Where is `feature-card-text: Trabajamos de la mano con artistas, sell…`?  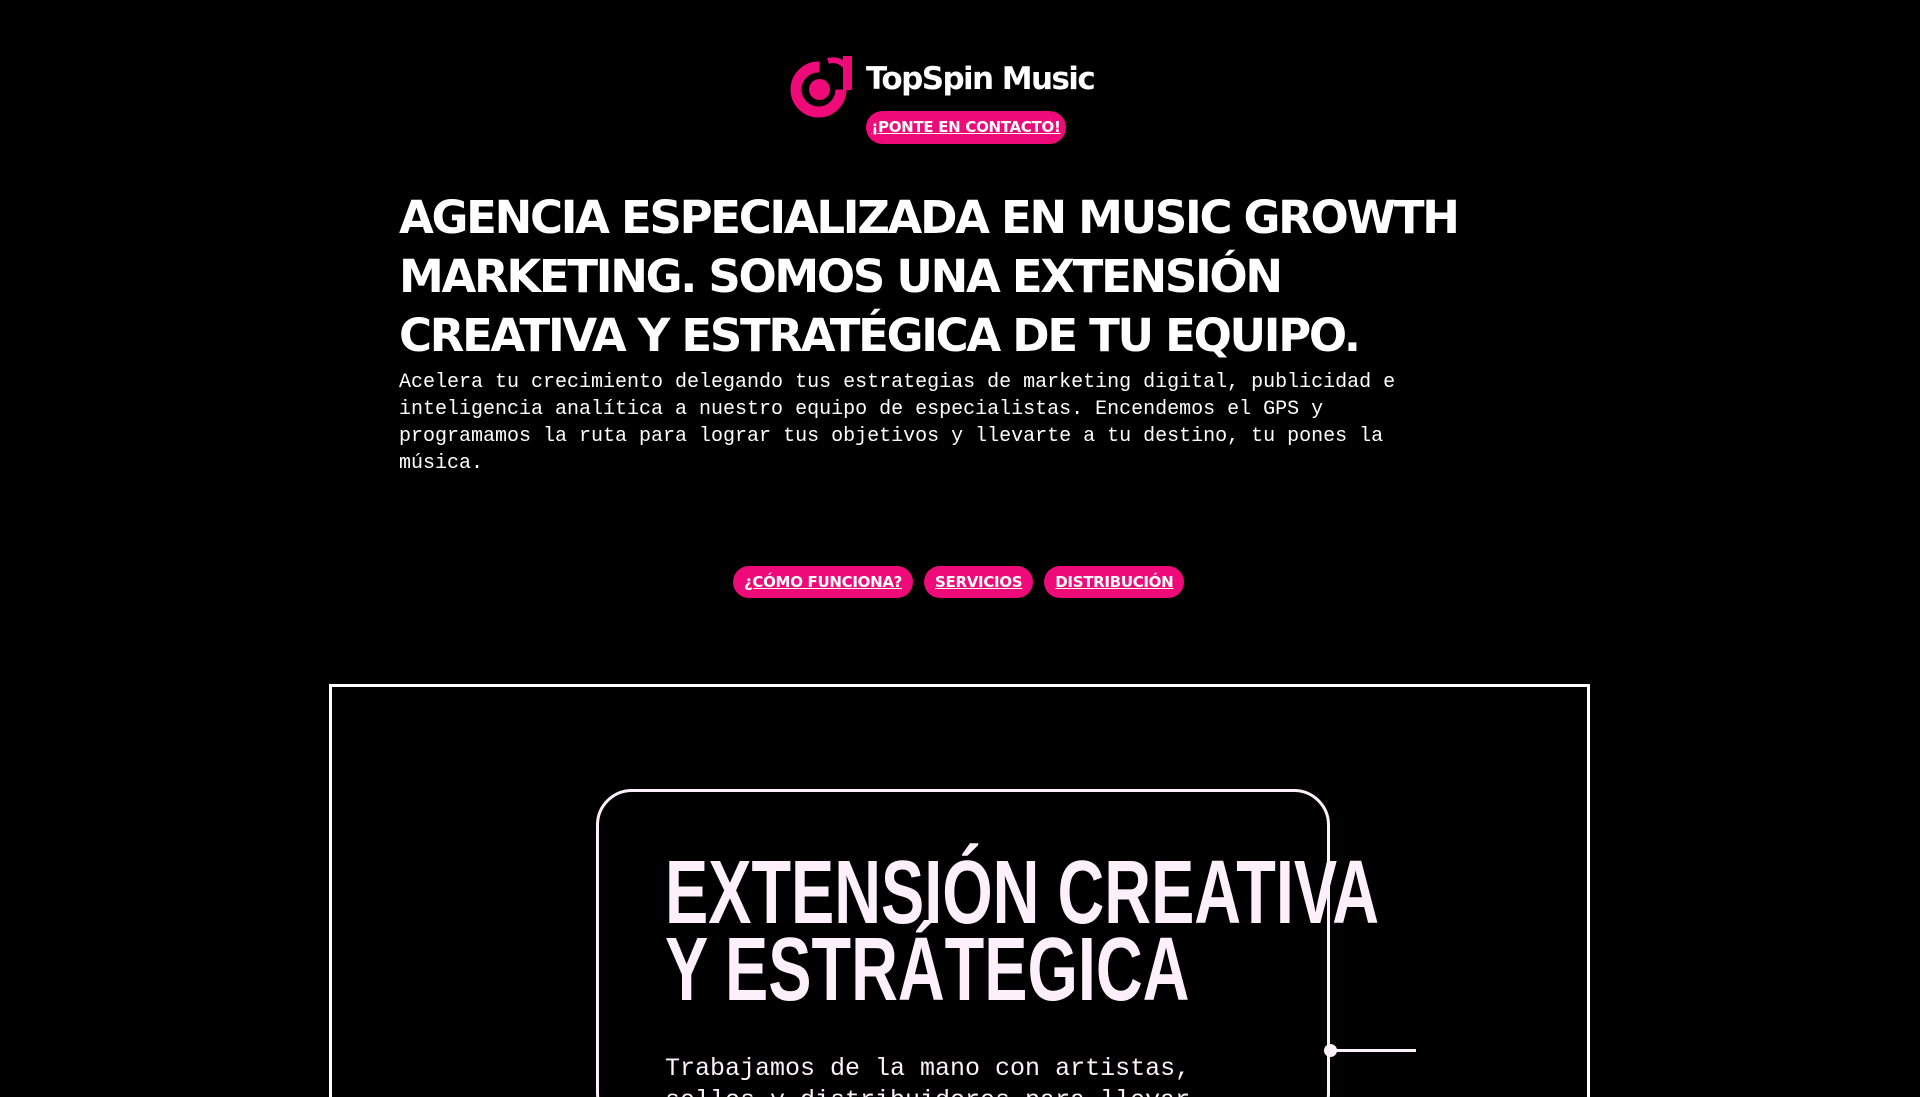
feature-card-text: Trabajamos de la mano con artistas, sell… is located at coordinates (928, 1075).